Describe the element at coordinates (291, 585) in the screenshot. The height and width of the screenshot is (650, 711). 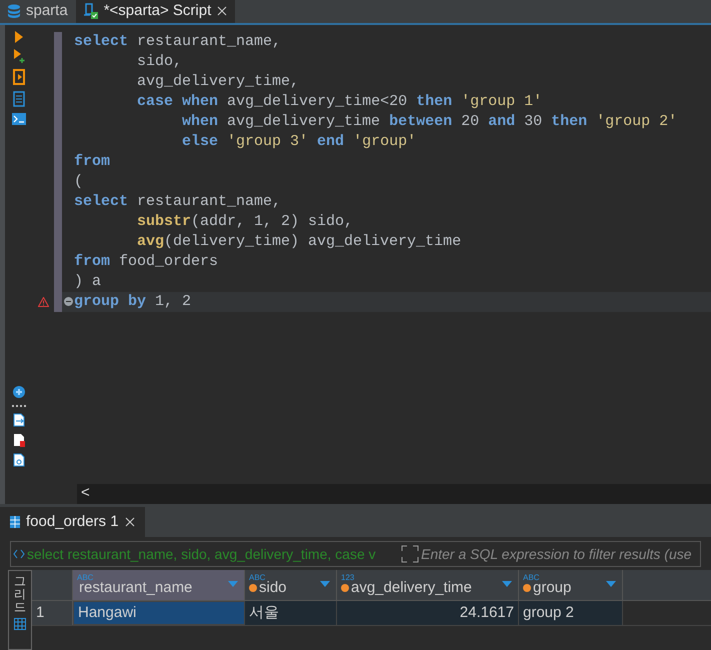
I see `column-header: ABC sido` at that location.